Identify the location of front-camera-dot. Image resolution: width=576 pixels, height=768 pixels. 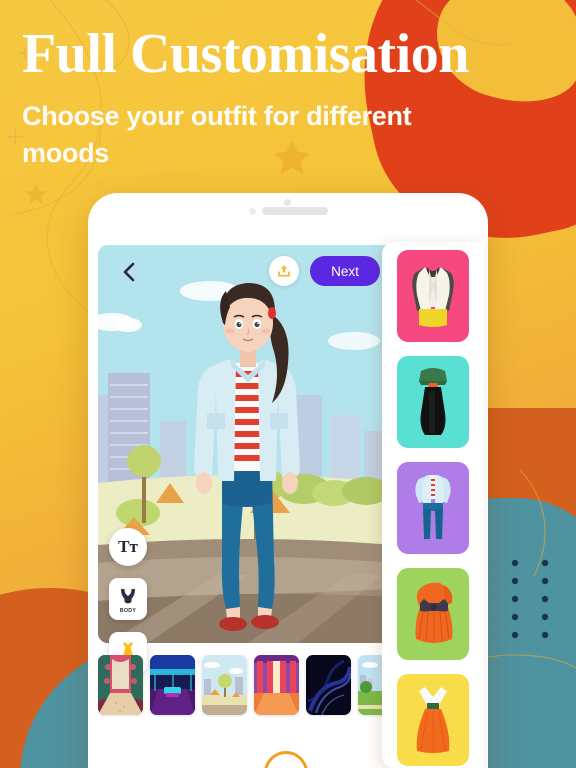
(287, 202).